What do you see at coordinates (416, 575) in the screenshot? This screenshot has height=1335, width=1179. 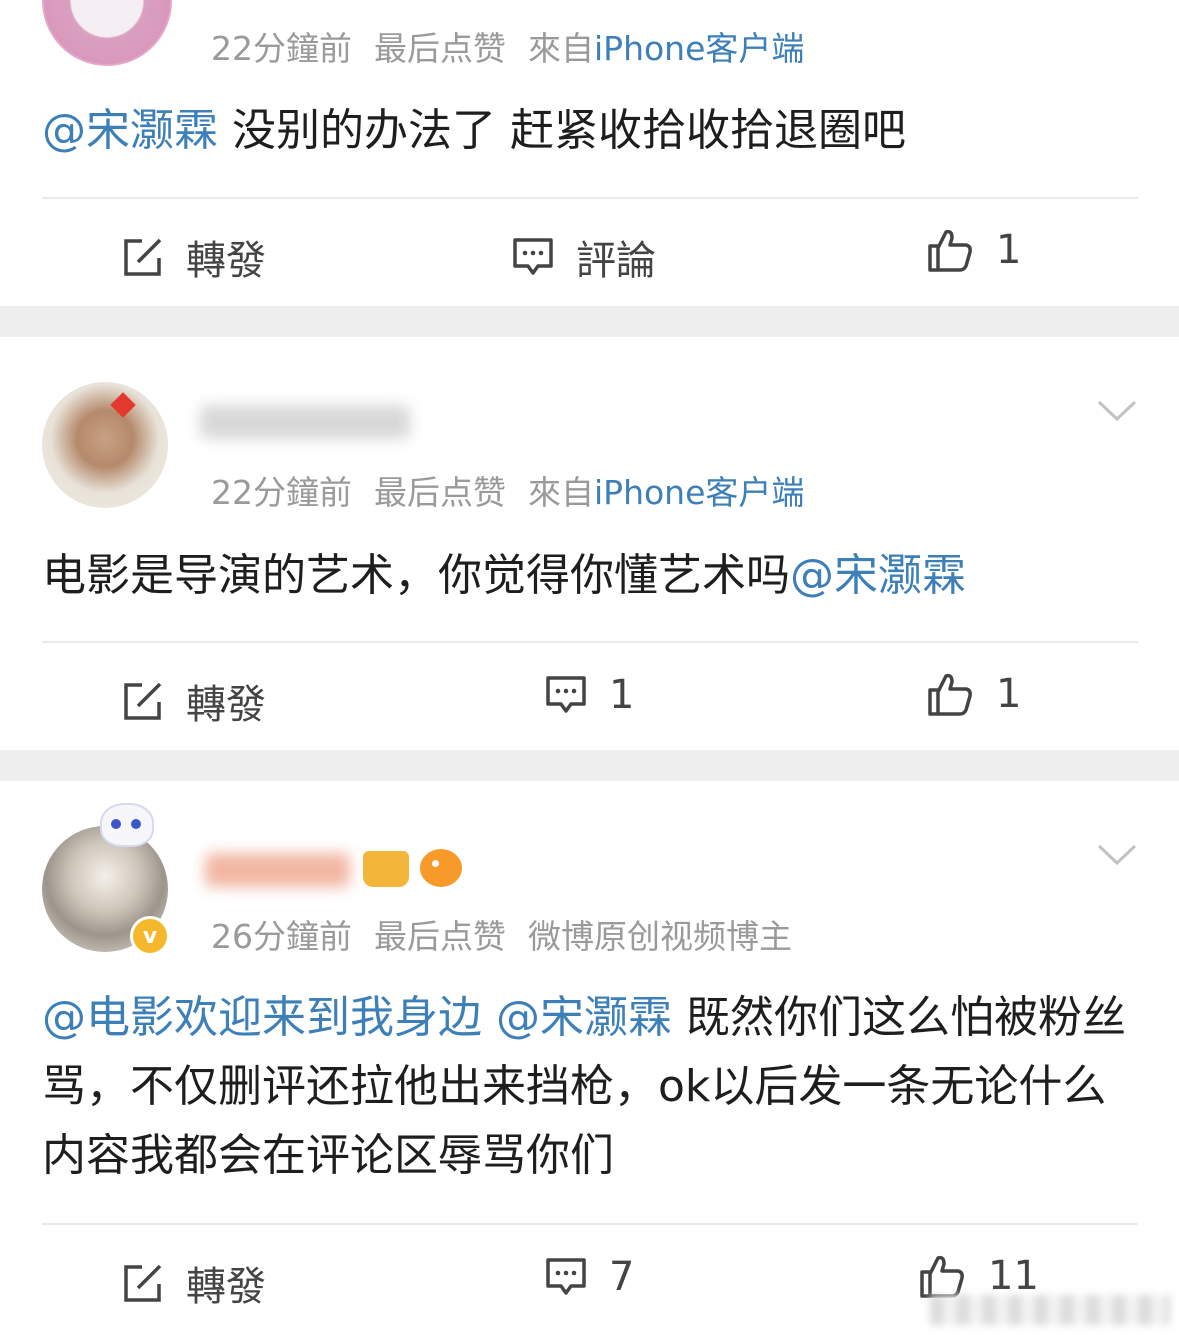 I see `comment-body: 电影是导演的艺术，你觉得你懂艺术吗` at bounding box center [416, 575].